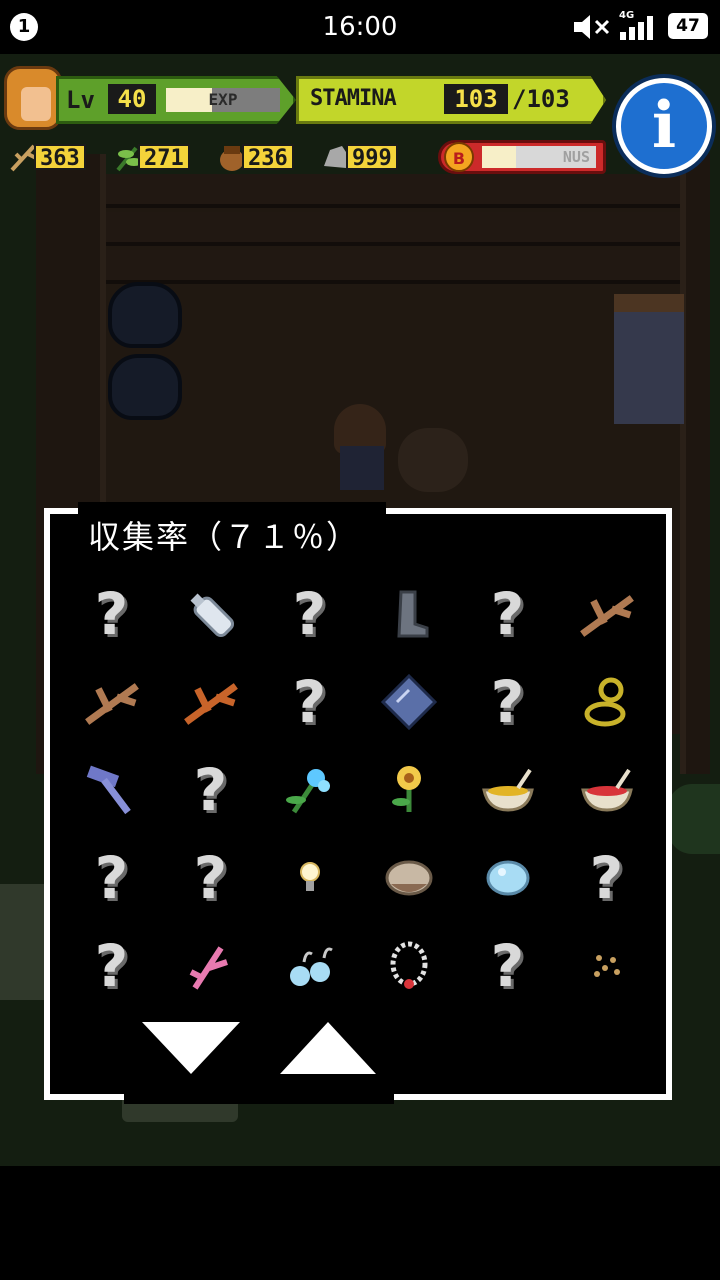 The image size is (720, 1280). Describe the element at coordinates (224, 537) in the screenshot. I see `collection-rate-title: 収集率（７１％）` at that location.